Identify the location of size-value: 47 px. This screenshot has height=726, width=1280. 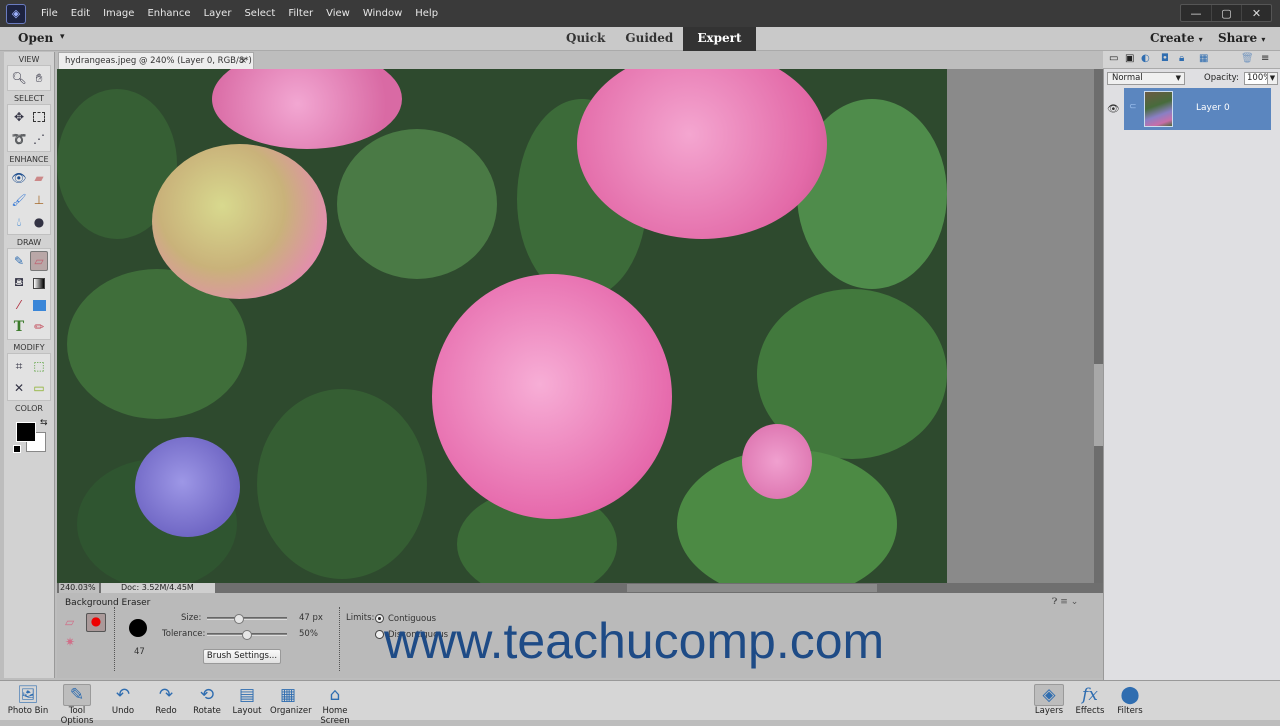
(311, 618).